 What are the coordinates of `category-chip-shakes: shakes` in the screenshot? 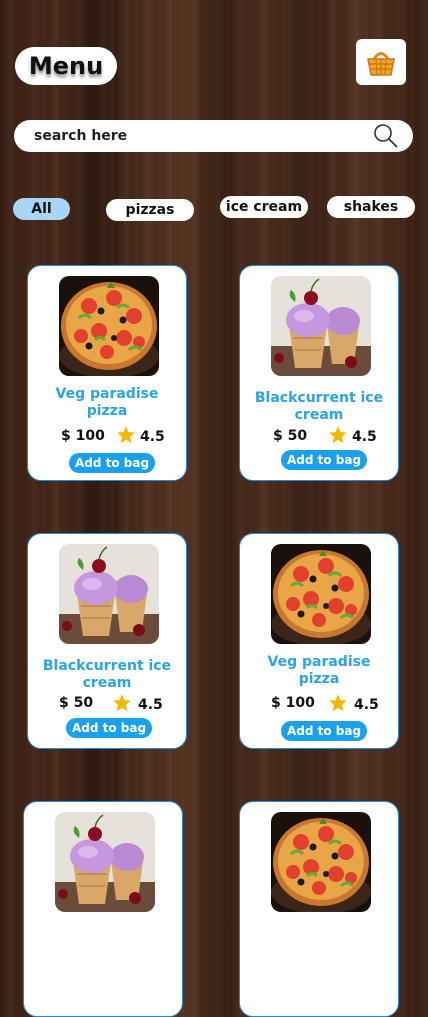 It's located at (371, 207).